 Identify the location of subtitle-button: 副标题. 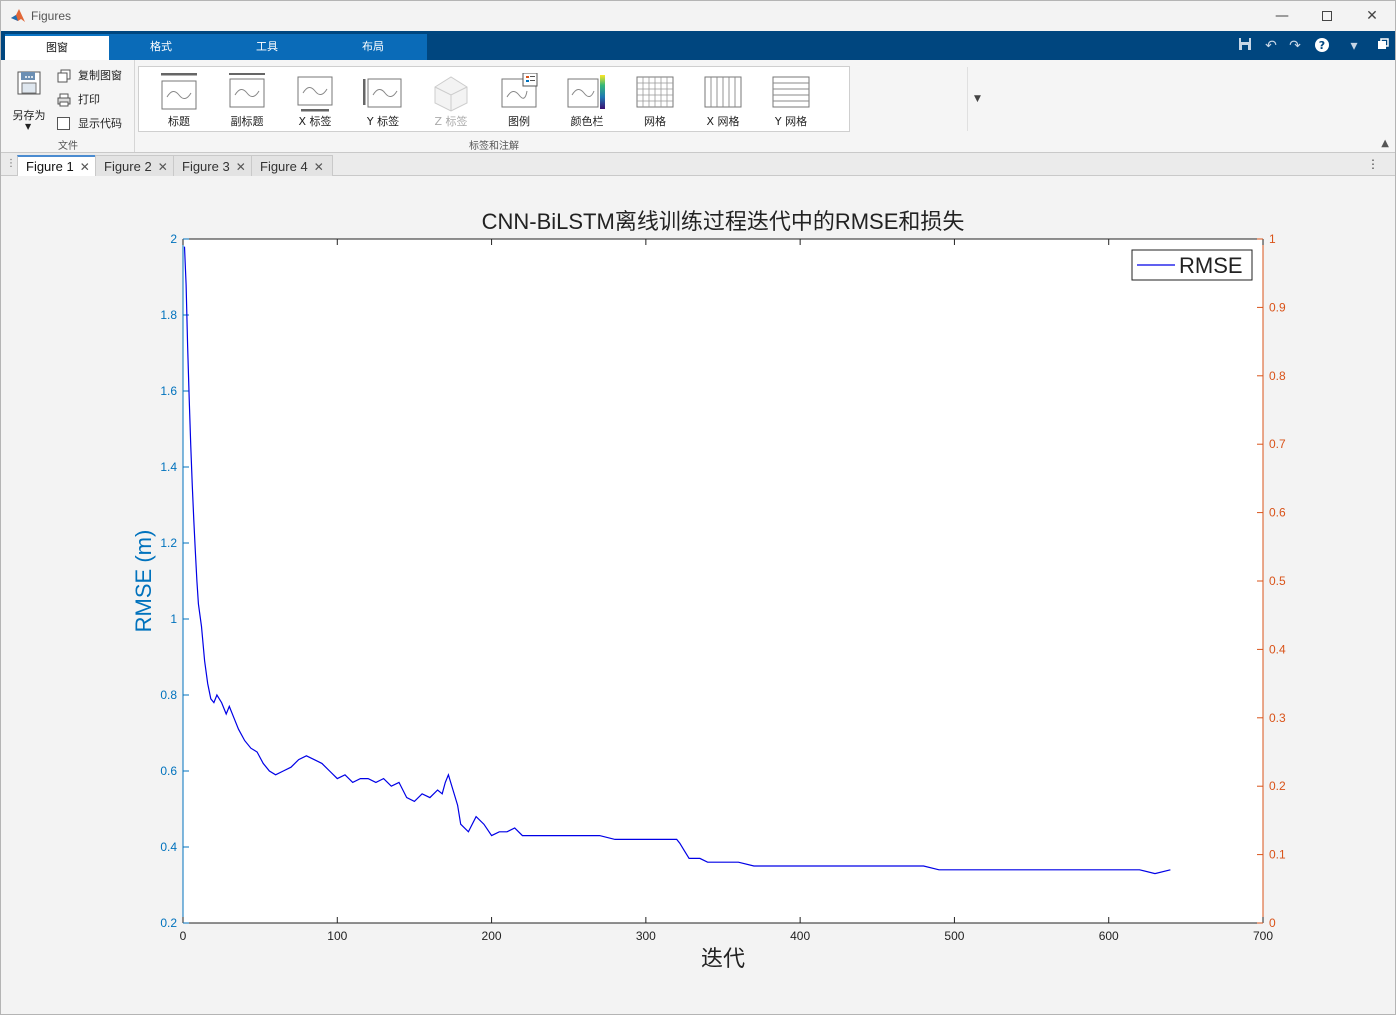
(247, 99).